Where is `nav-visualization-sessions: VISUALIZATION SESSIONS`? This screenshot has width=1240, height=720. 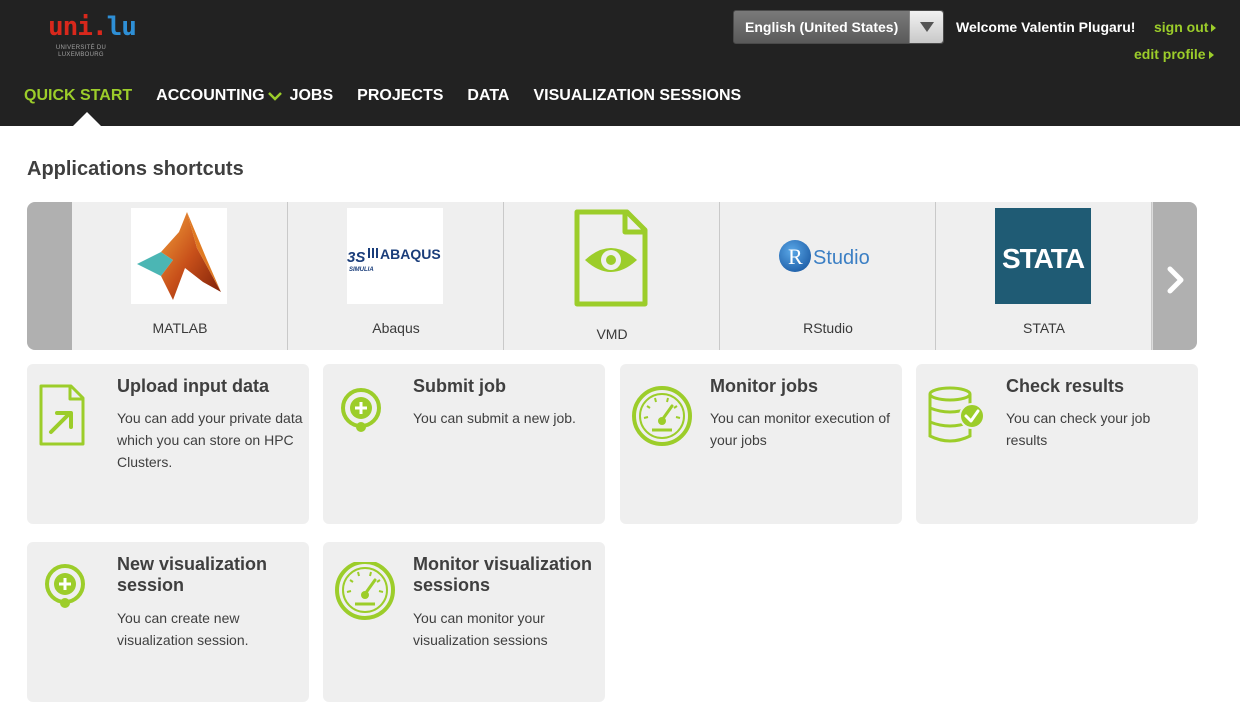
nav-visualization-sessions: VISUALIZATION SESSIONS is located at coordinates (637, 96).